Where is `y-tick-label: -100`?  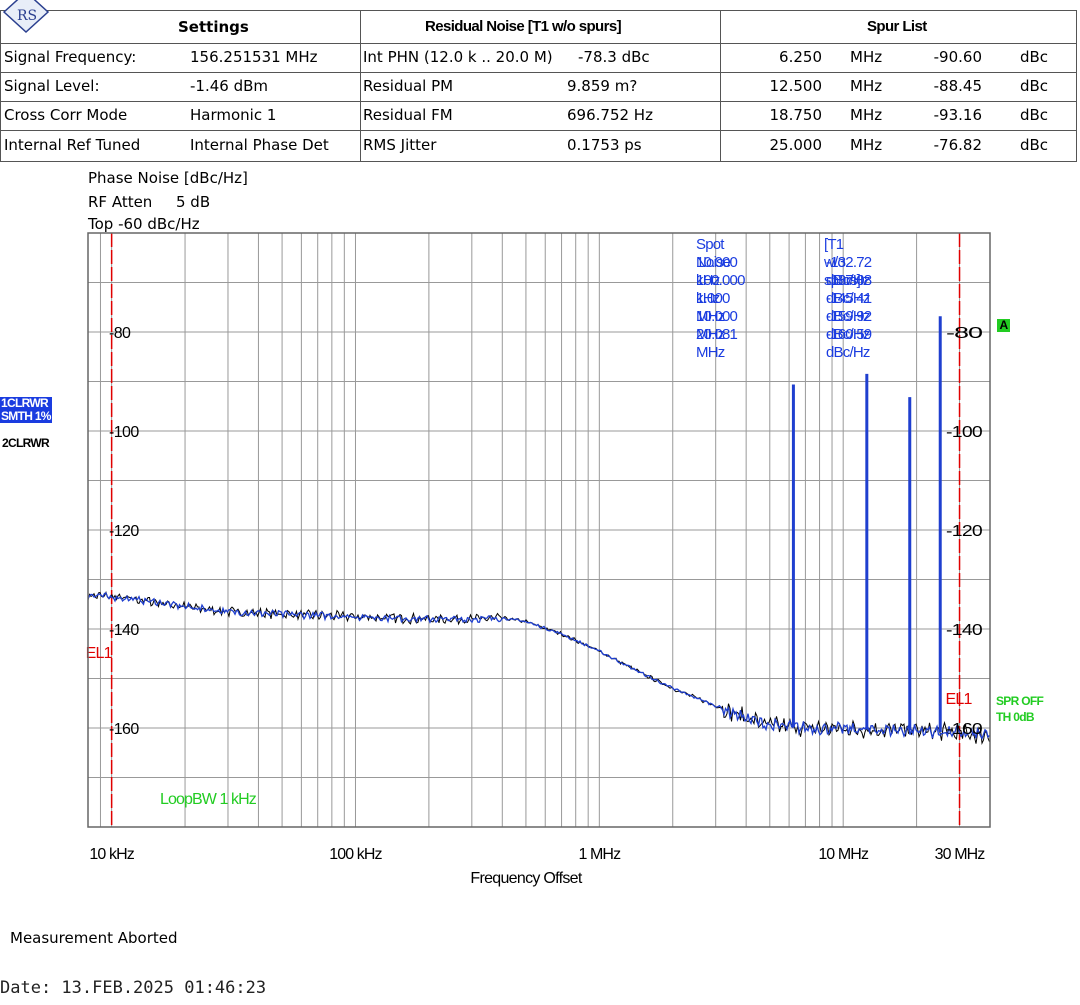
y-tick-label: -100 is located at coordinates (124, 432).